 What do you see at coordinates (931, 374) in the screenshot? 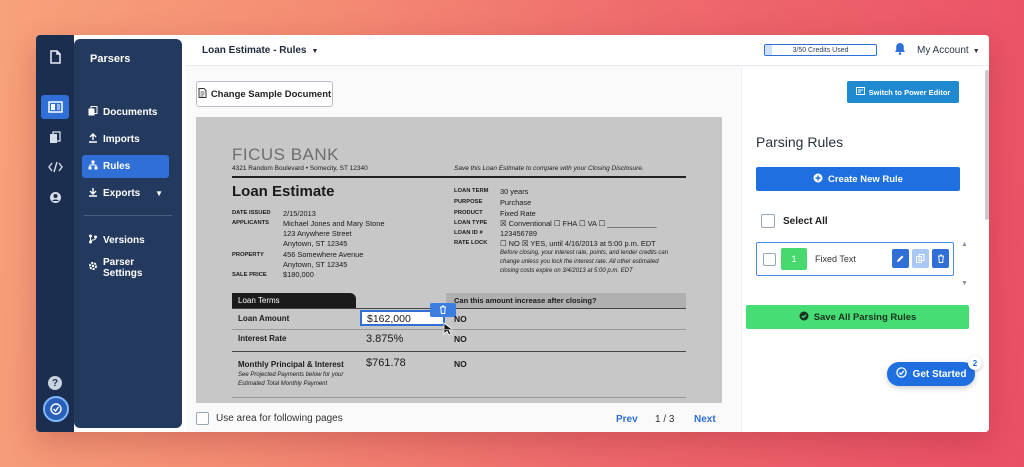
I see `get-started-button: Get Started` at bounding box center [931, 374].